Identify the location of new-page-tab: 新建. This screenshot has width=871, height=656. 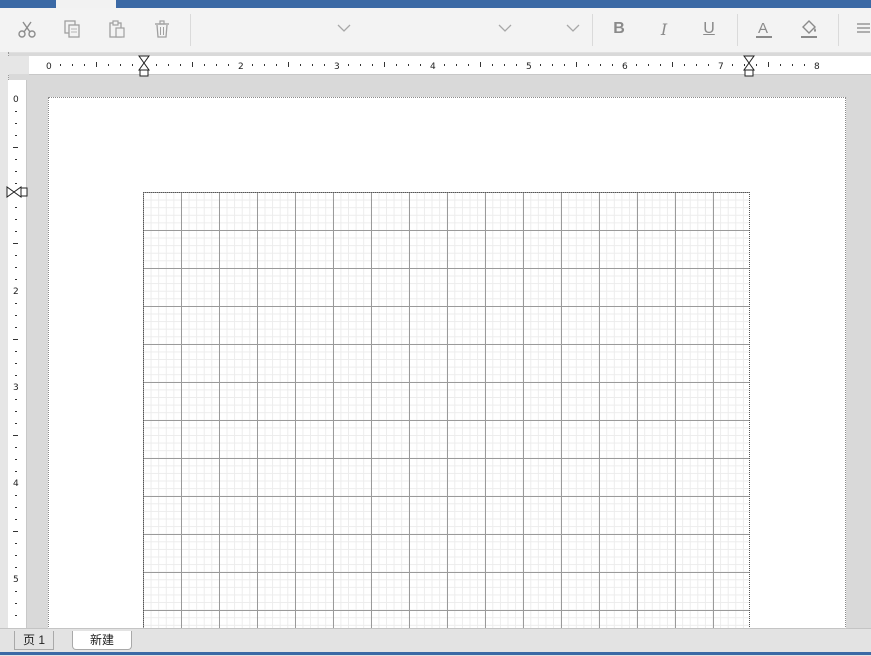
(102, 640).